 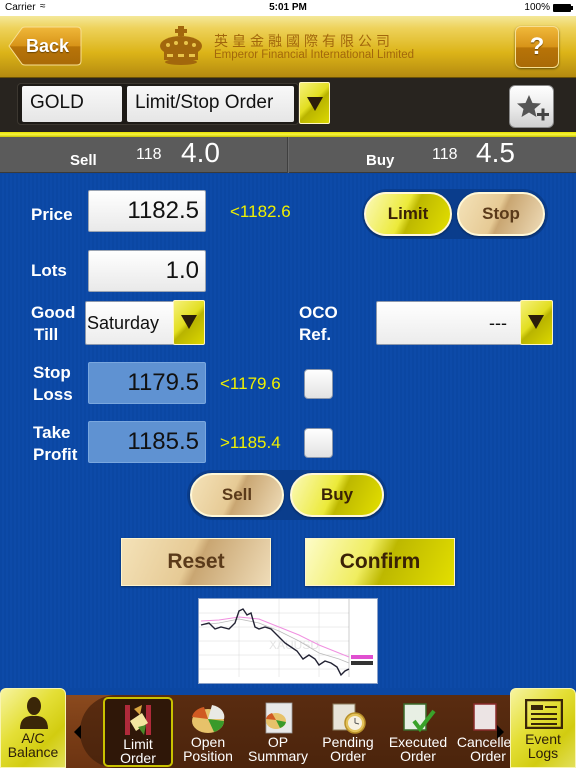 I want to click on buy-quote-prefix: 118, so click(x=445, y=154).